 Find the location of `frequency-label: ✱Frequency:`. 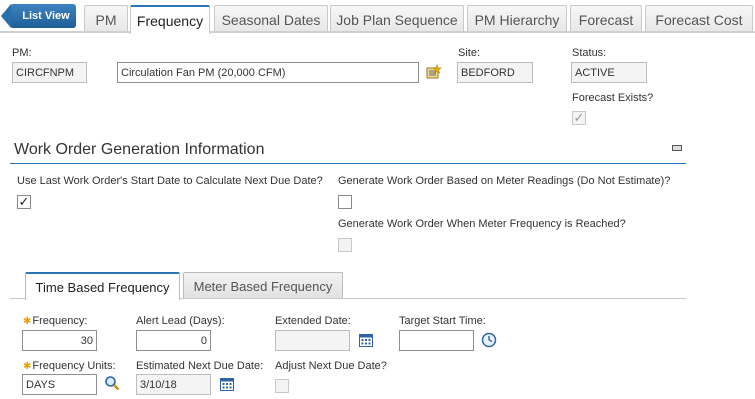

frequency-label: ✱Frequency: is located at coordinates (55, 321).